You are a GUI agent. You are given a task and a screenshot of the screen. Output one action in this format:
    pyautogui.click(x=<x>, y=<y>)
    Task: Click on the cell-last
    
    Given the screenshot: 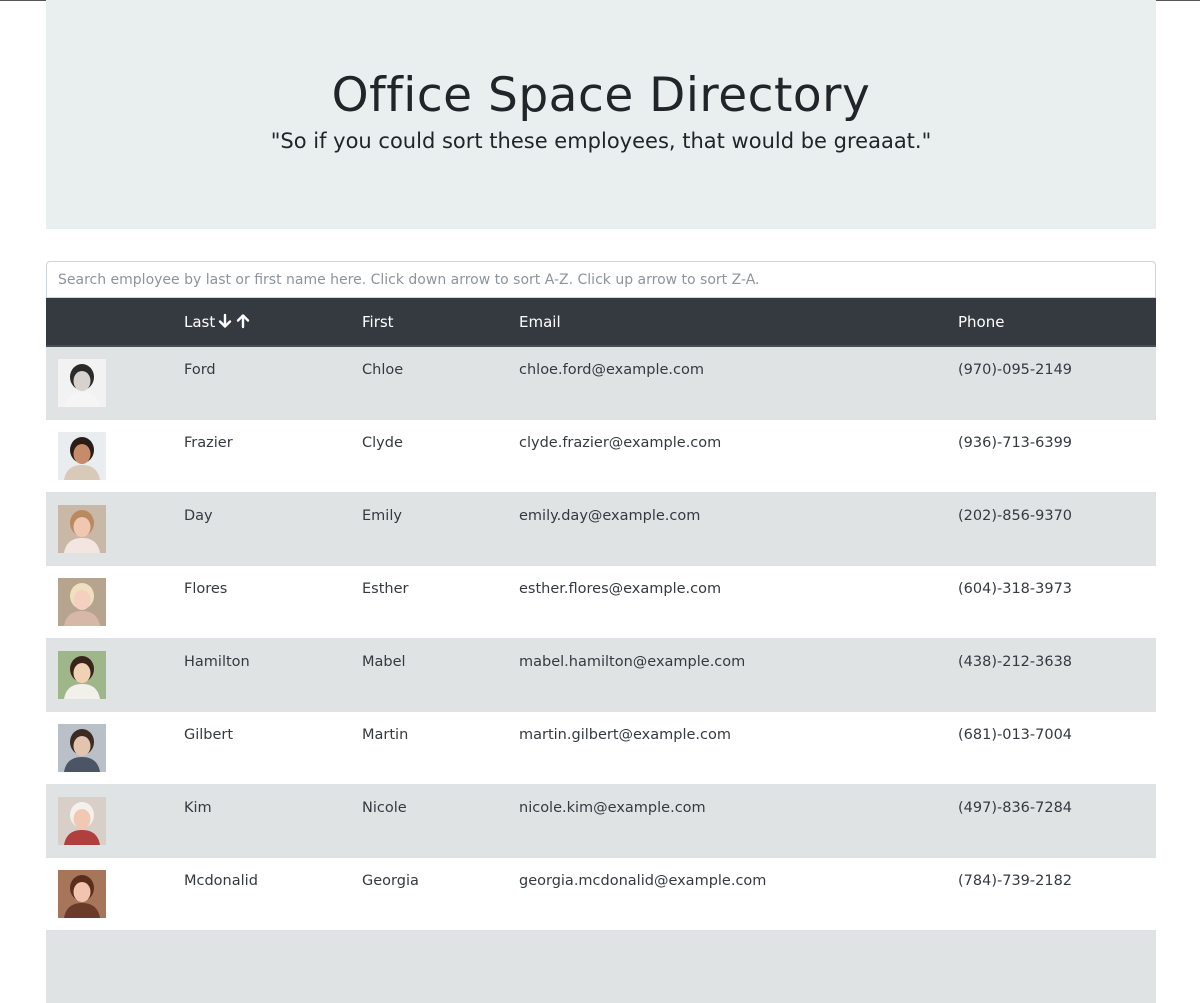 What is the action you would take?
    pyautogui.click(x=267, y=966)
    